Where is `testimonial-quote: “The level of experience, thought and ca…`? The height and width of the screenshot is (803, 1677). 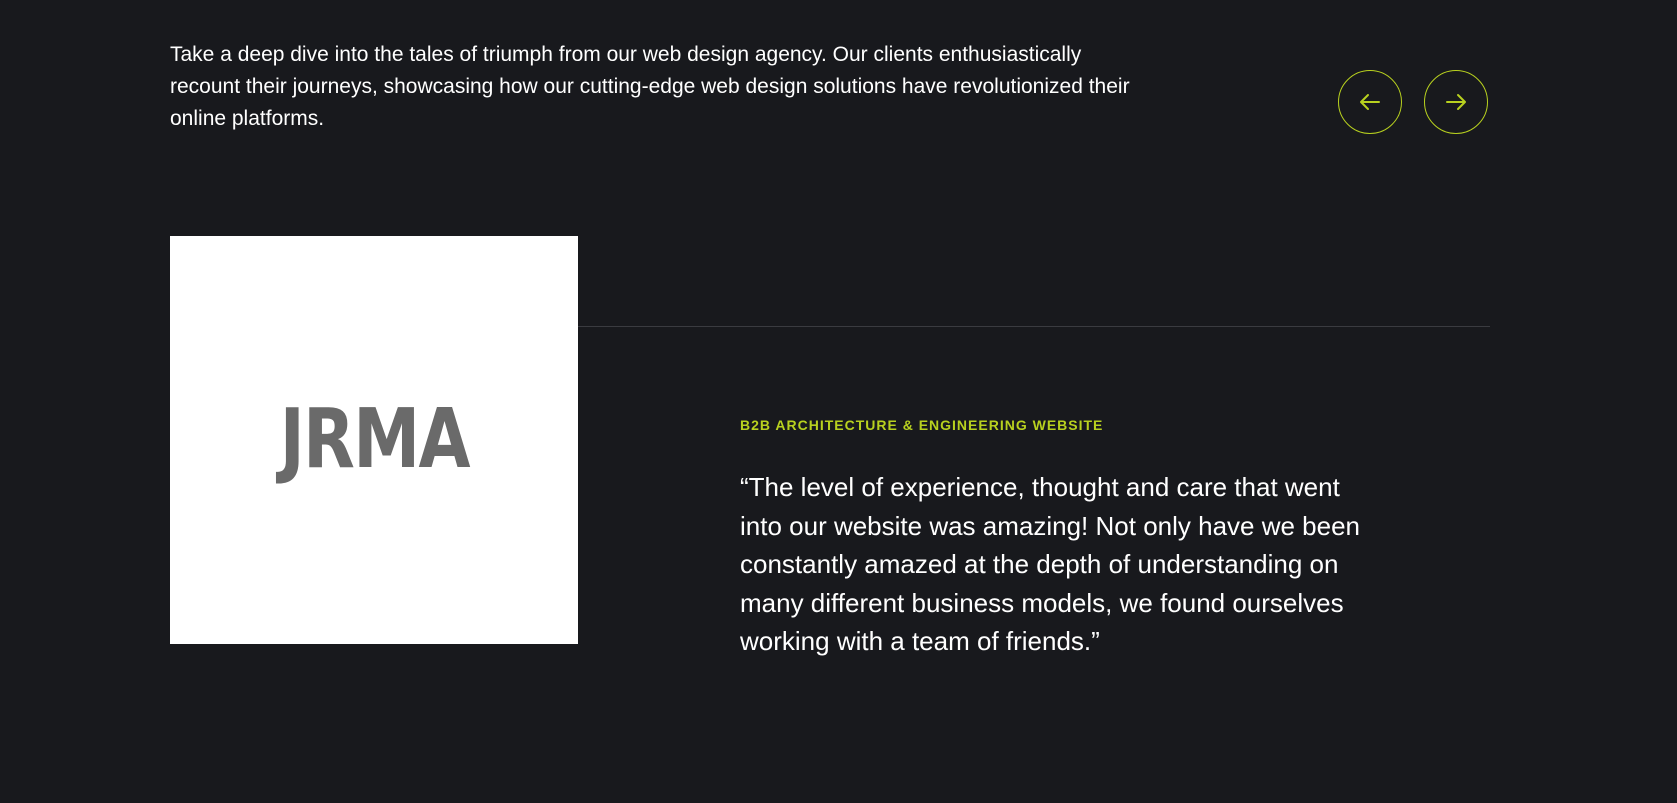
testimonial-quote: “The level of experience, thought and ca… is located at coordinates (1050, 564).